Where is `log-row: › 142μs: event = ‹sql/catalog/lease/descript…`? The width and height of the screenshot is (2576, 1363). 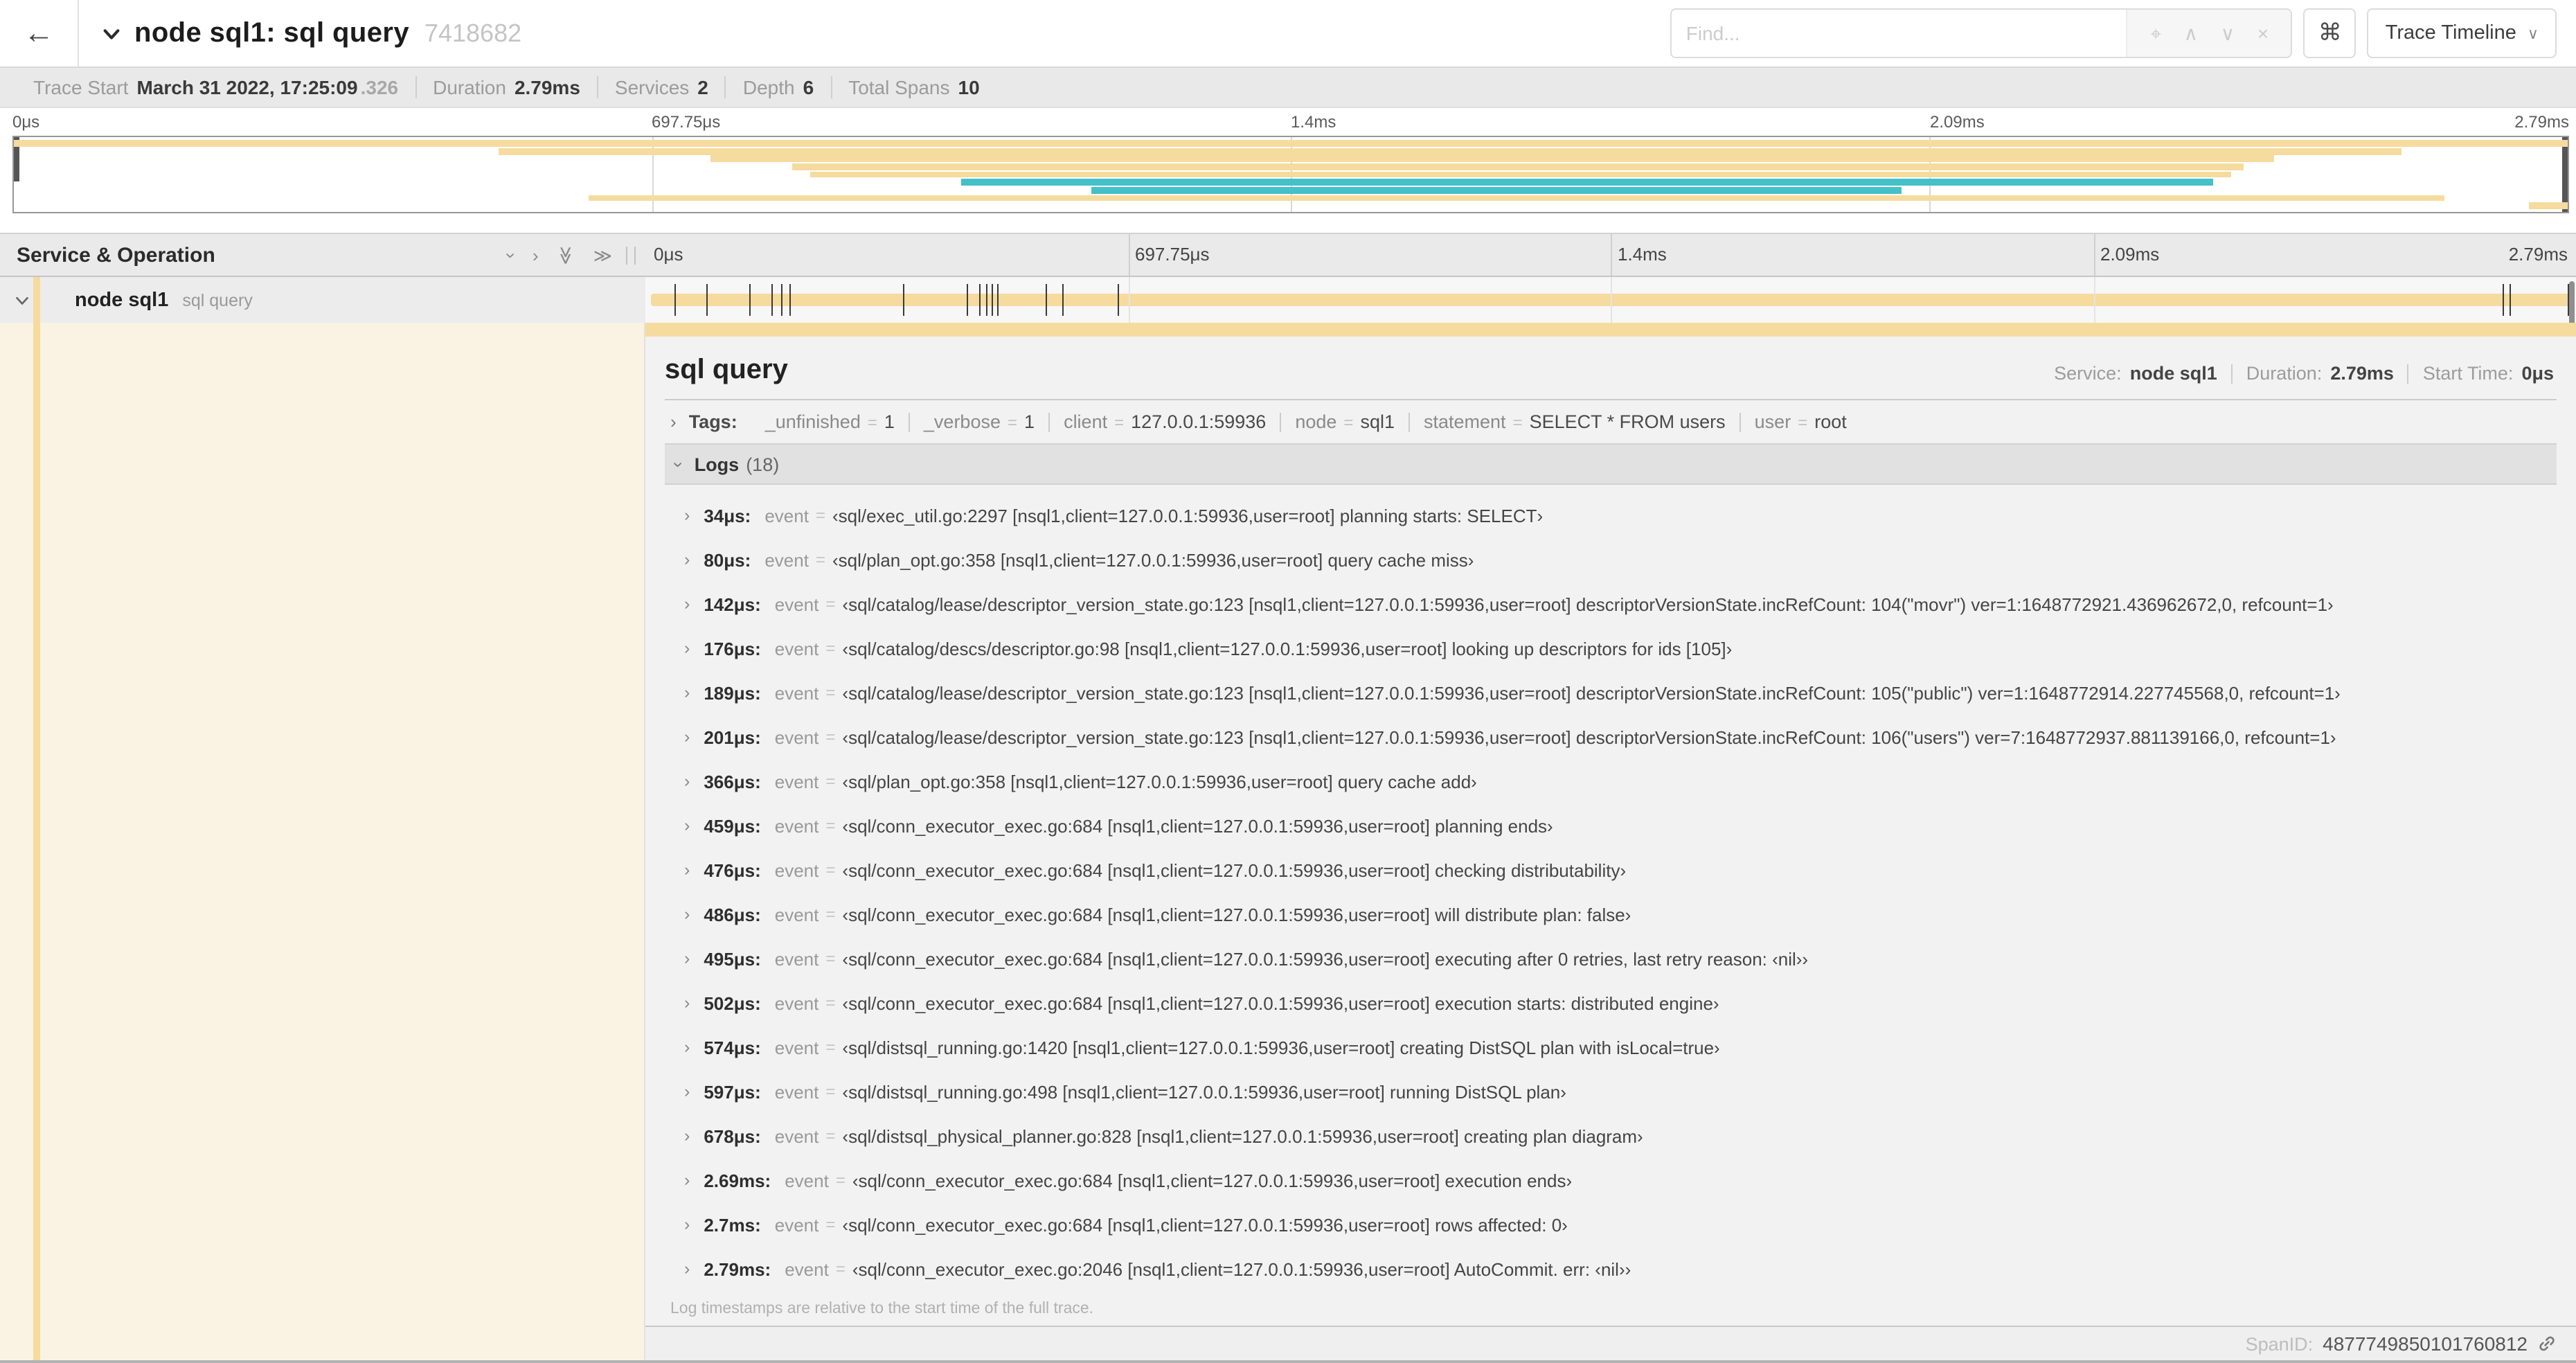 log-row: › 142μs: event = ‹sql/catalog/lease/descript… is located at coordinates (1621, 604).